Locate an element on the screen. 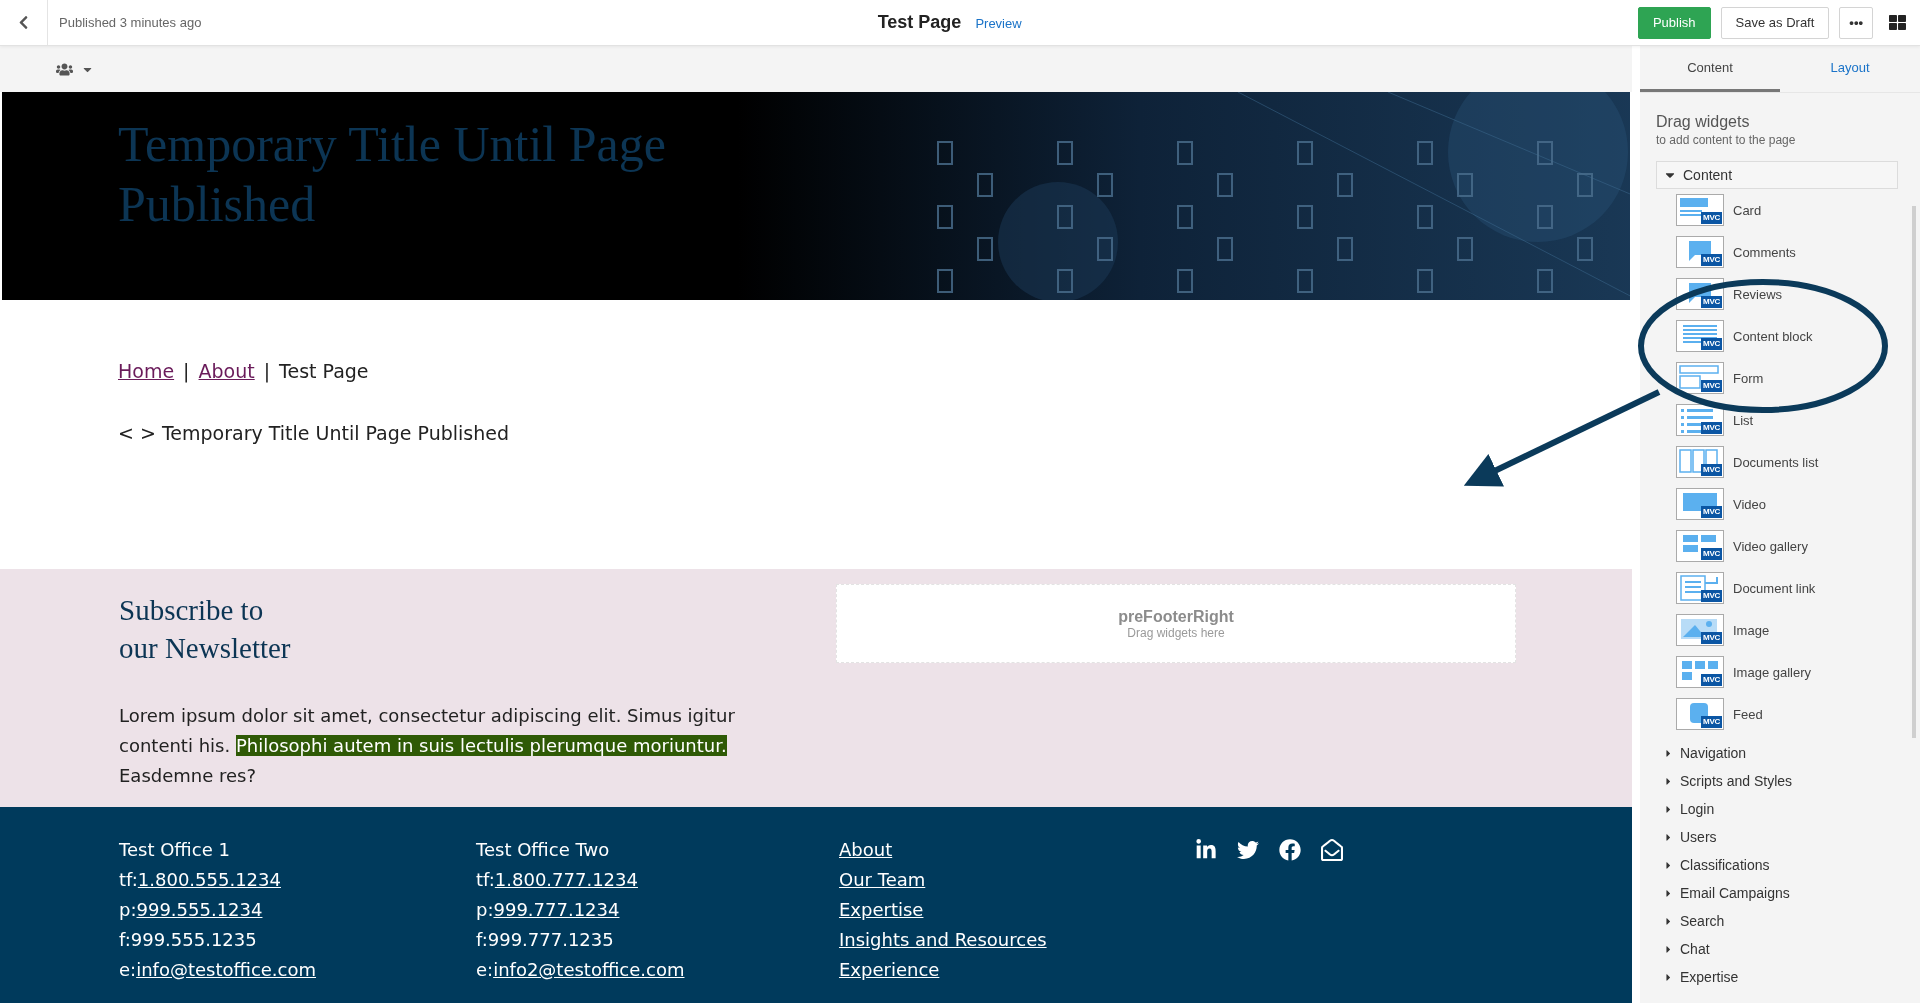  breadcrumb-current: Test Page is located at coordinates (324, 371).